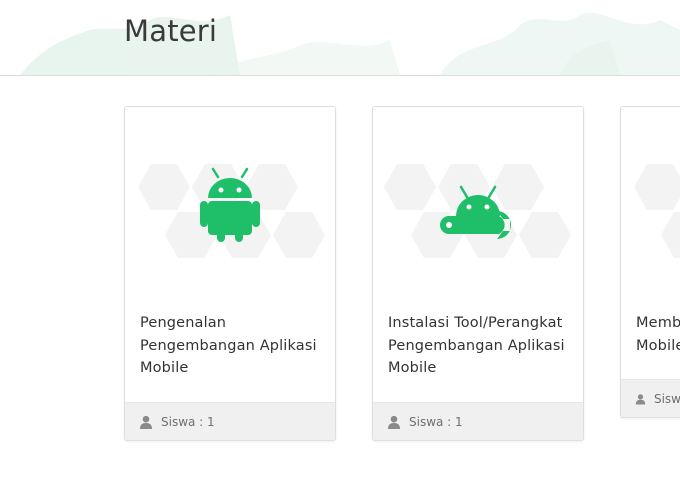  I want to click on course-title: Memb Mobile, so click(650, 345).